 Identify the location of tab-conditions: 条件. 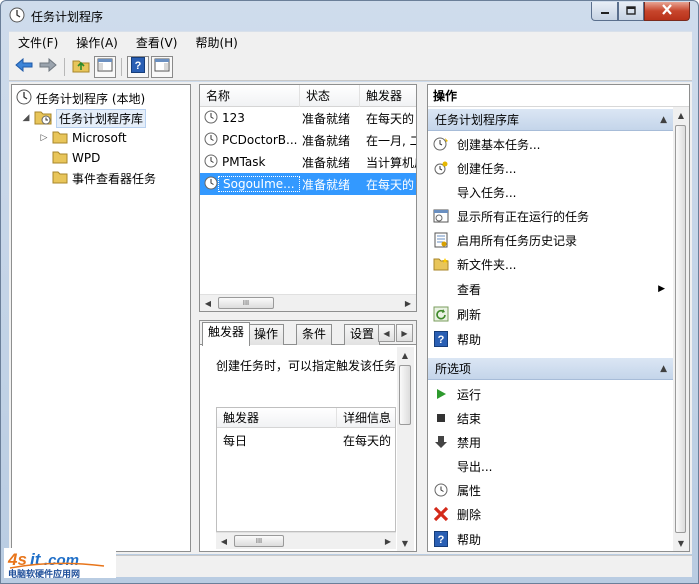
(314, 334).